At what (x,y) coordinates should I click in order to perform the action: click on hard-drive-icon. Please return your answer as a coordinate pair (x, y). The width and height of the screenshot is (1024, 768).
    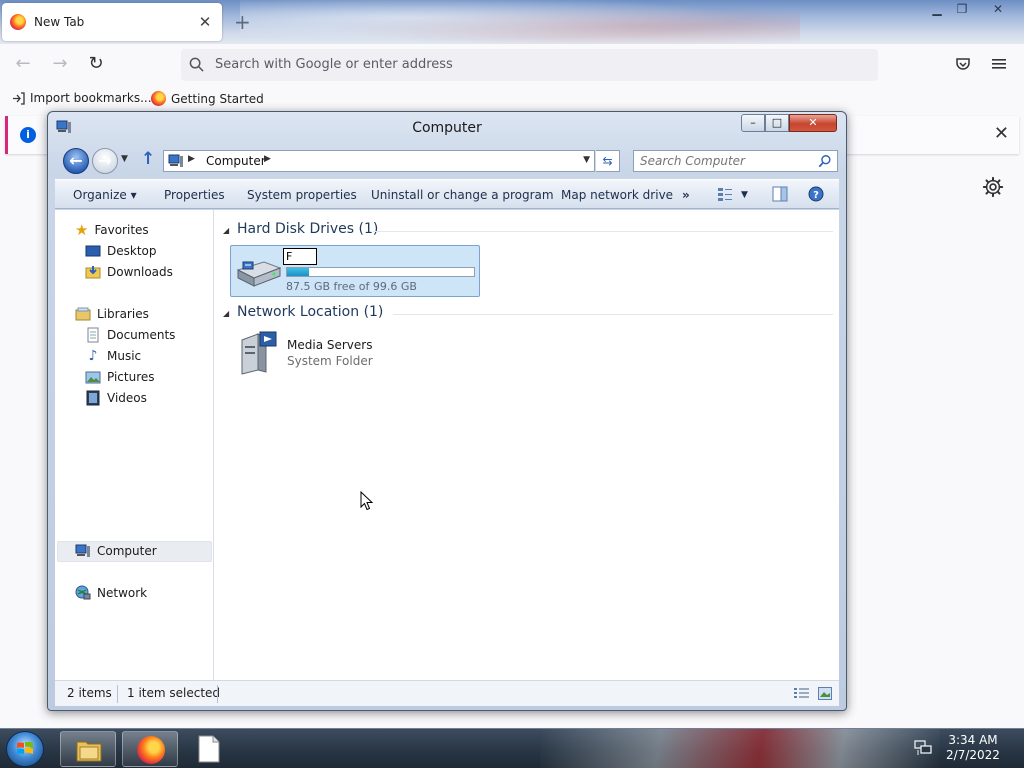
    Looking at the image, I should click on (259, 274).